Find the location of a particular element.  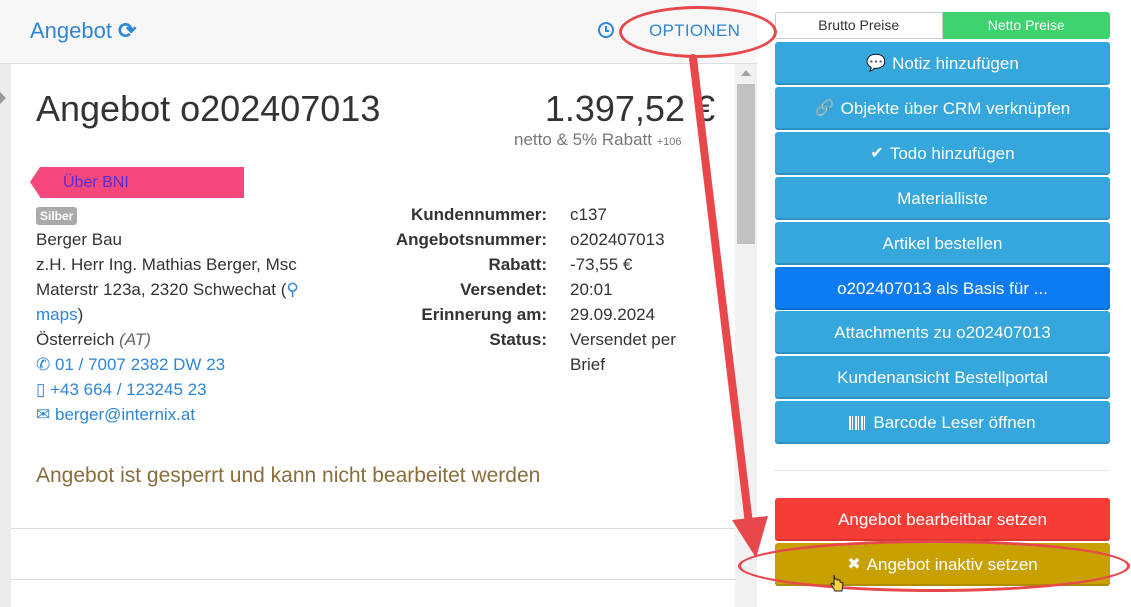

panel-header: Angebot ⟳ OPTIONEN is located at coordinates (378, 32).